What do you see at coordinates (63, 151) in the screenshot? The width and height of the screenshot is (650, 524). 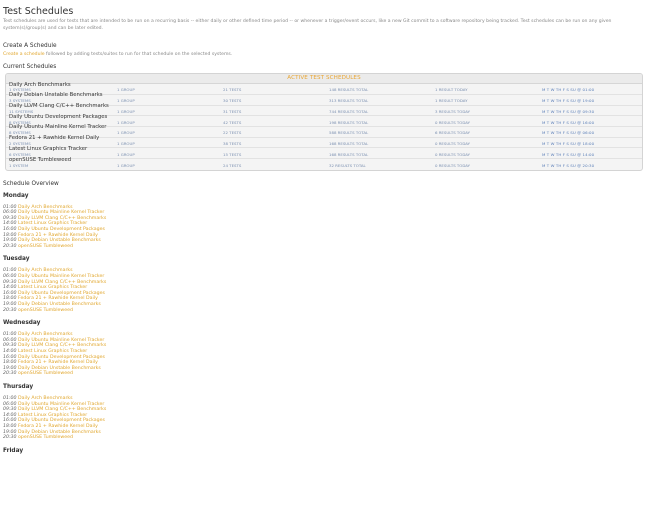 I see `schedule-name-cell: Latest Linux Graphics Tracker 6 SYSTEMS` at bounding box center [63, 151].